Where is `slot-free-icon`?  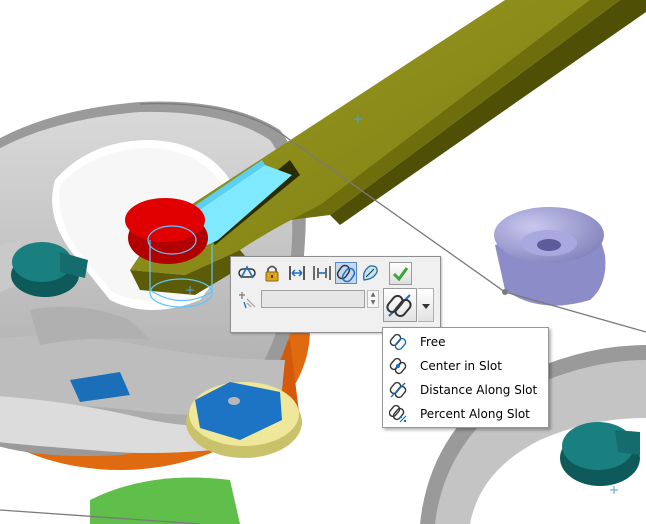
slot-free-icon is located at coordinates (398, 342).